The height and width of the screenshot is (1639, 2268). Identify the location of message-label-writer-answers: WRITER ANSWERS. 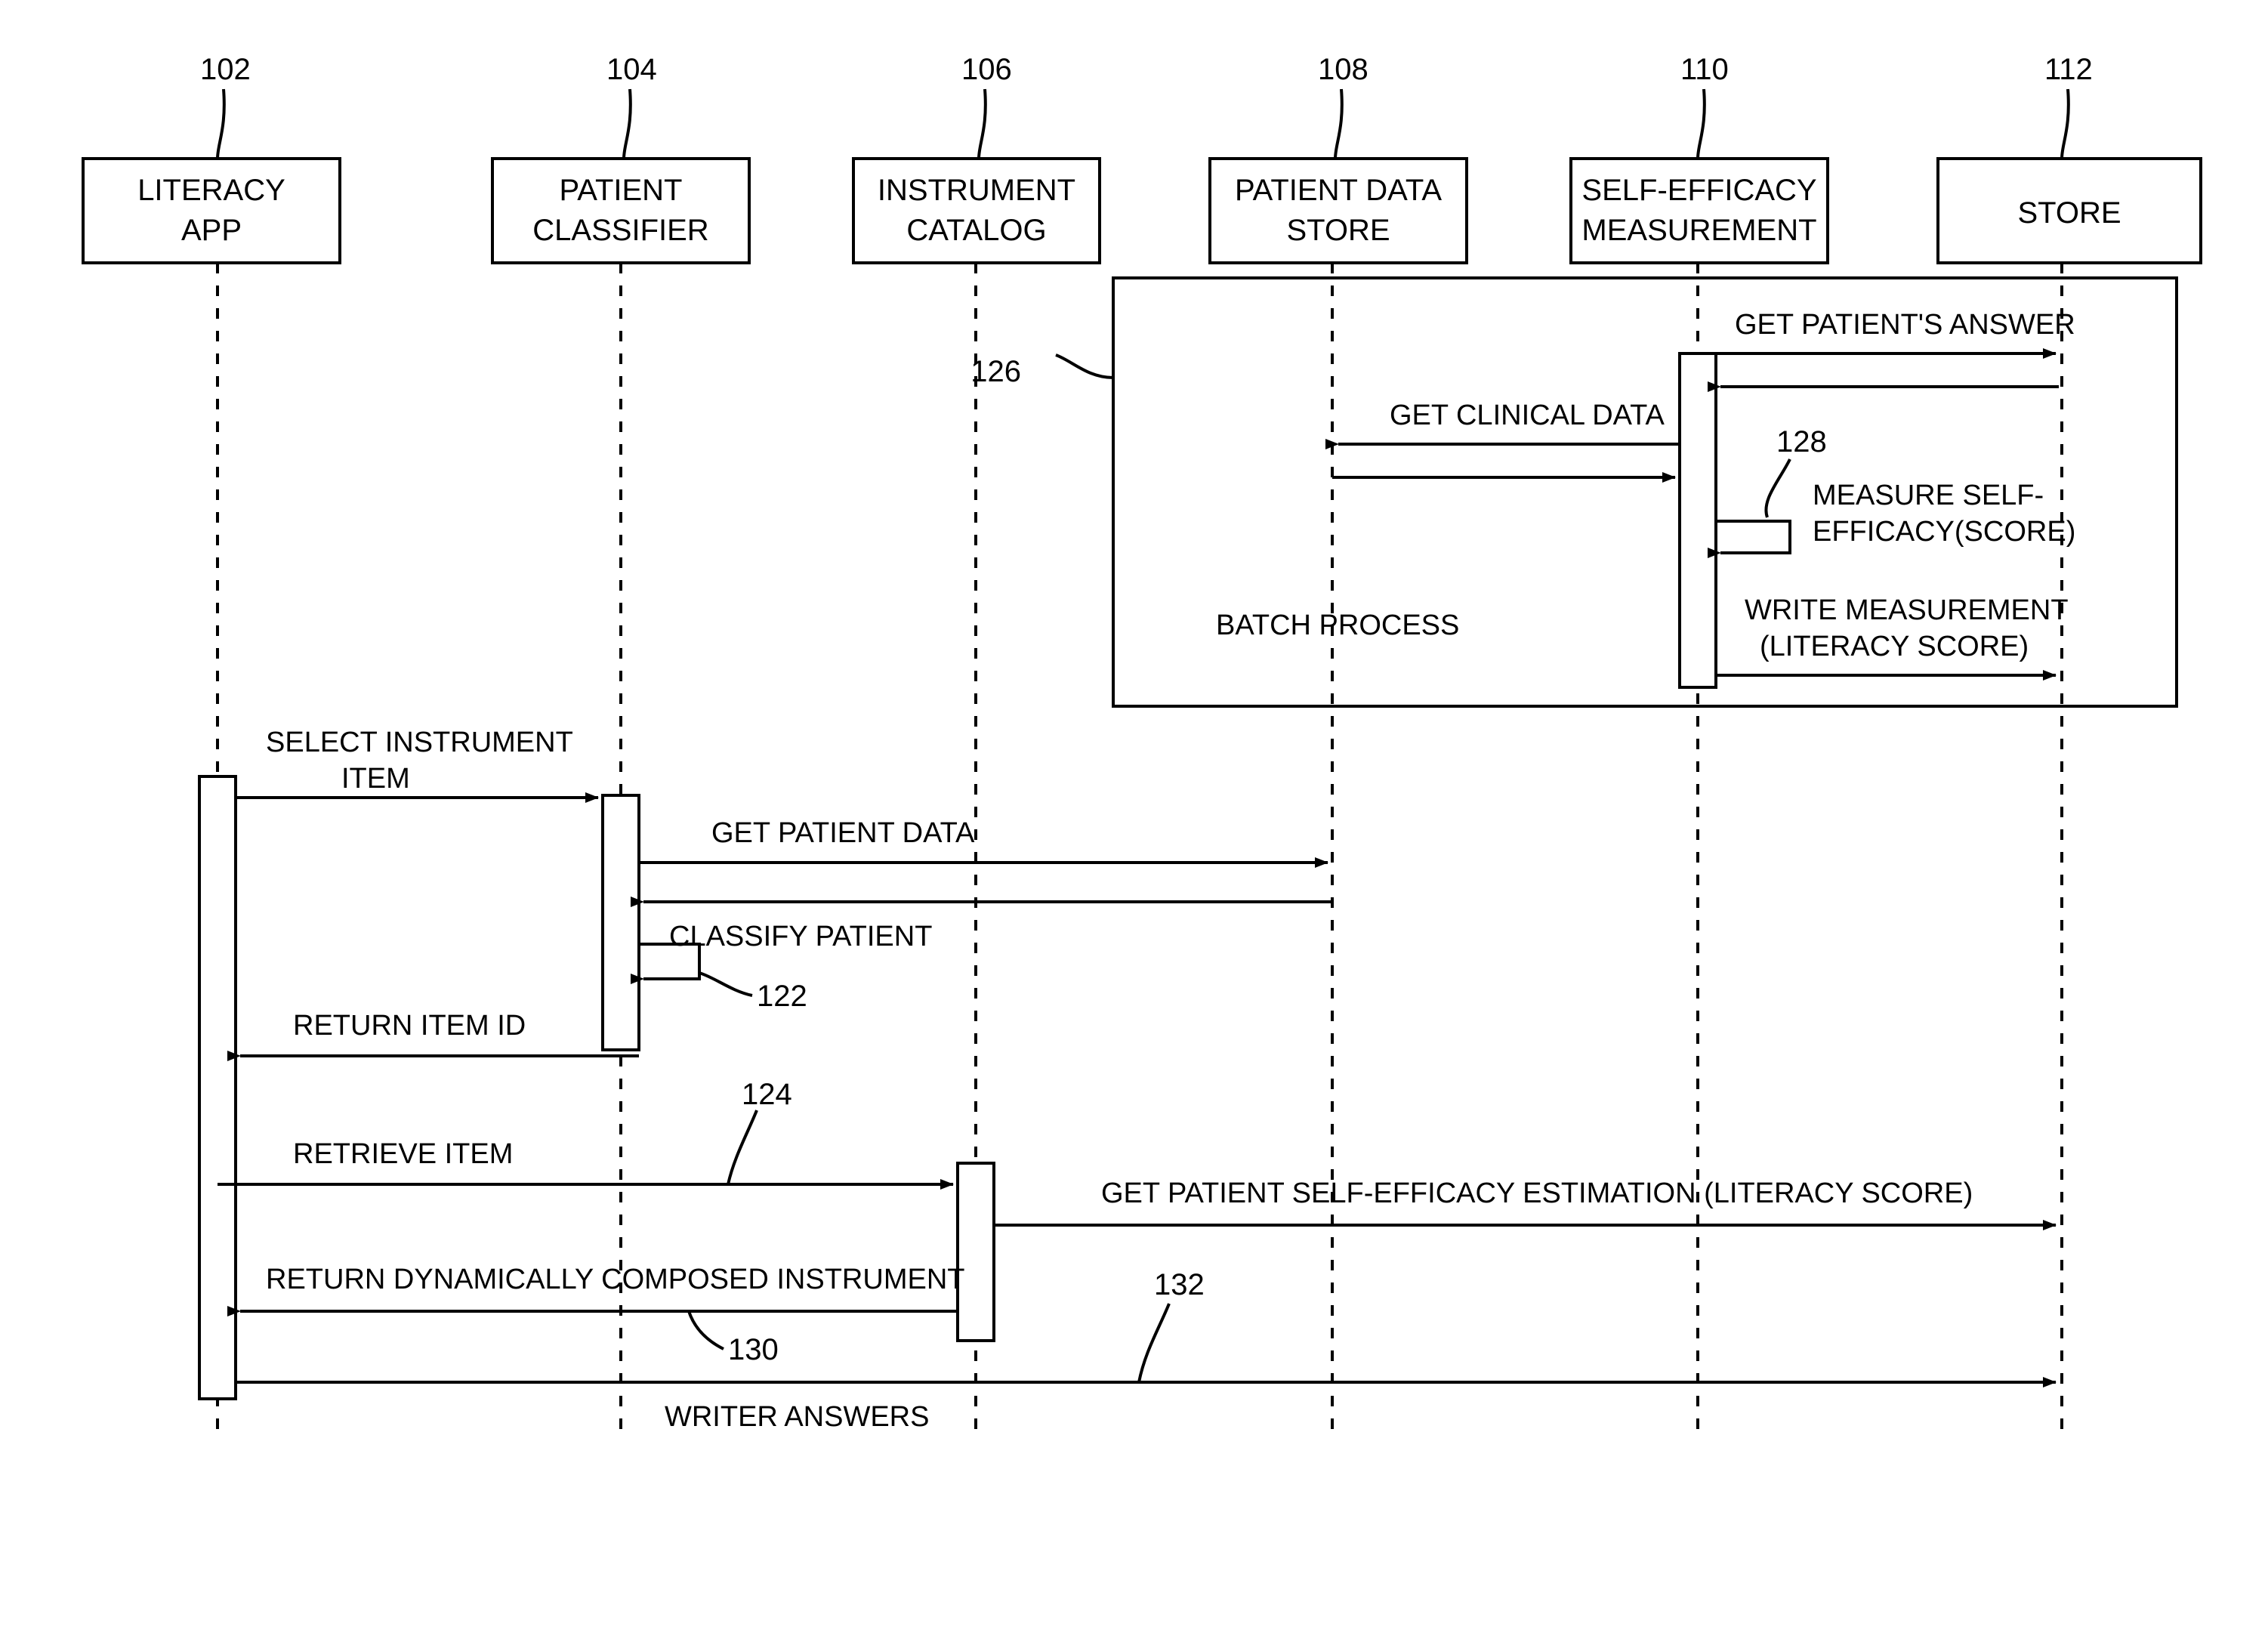
(797, 1417).